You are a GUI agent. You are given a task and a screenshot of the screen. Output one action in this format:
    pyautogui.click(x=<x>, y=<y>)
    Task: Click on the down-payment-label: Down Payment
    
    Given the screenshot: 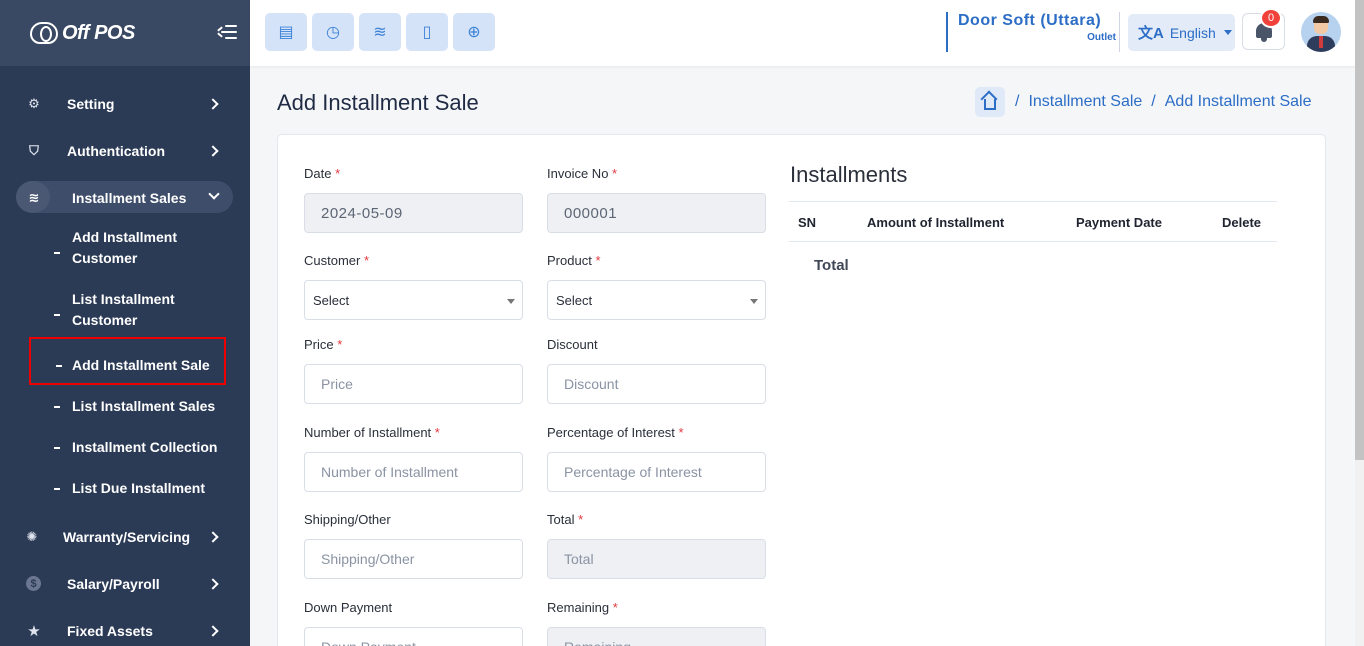 What is the action you would take?
    pyautogui.click(x=348, y=607)
    